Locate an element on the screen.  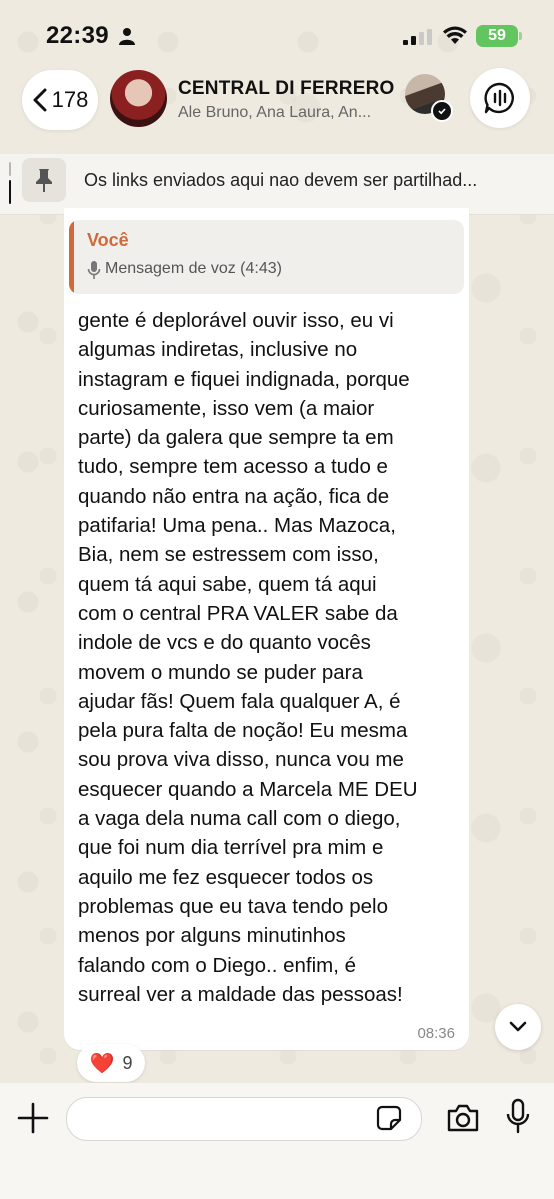
message-timestamp: 08:36 is located at coordinates (436, 1033).